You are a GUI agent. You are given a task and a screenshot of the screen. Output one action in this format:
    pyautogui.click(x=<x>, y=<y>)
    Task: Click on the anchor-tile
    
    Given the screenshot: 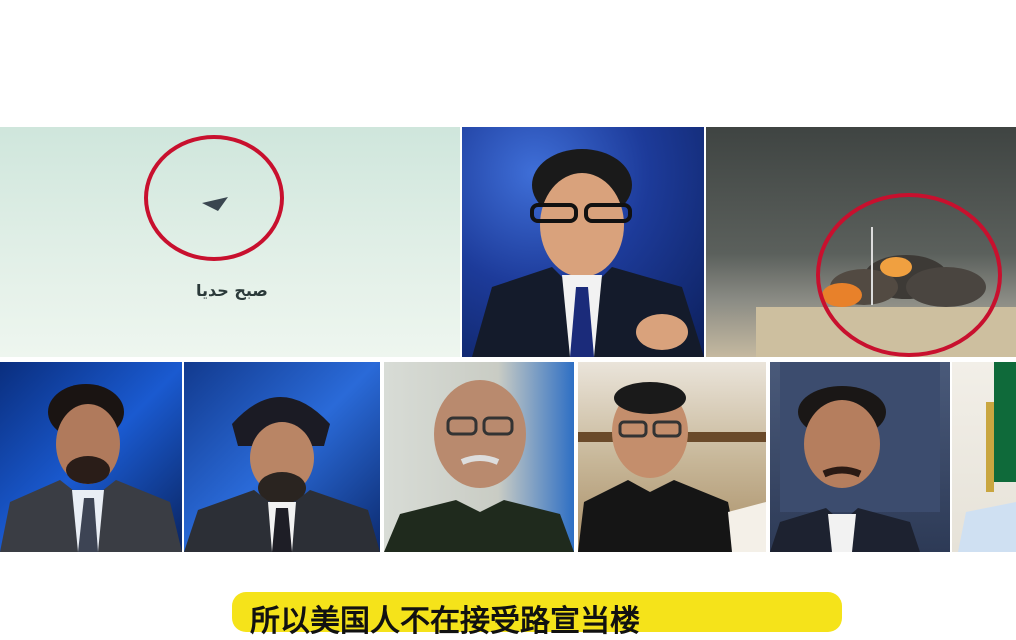 What is the action you would take?
    pyautogui.click(x=583, y=242)
    